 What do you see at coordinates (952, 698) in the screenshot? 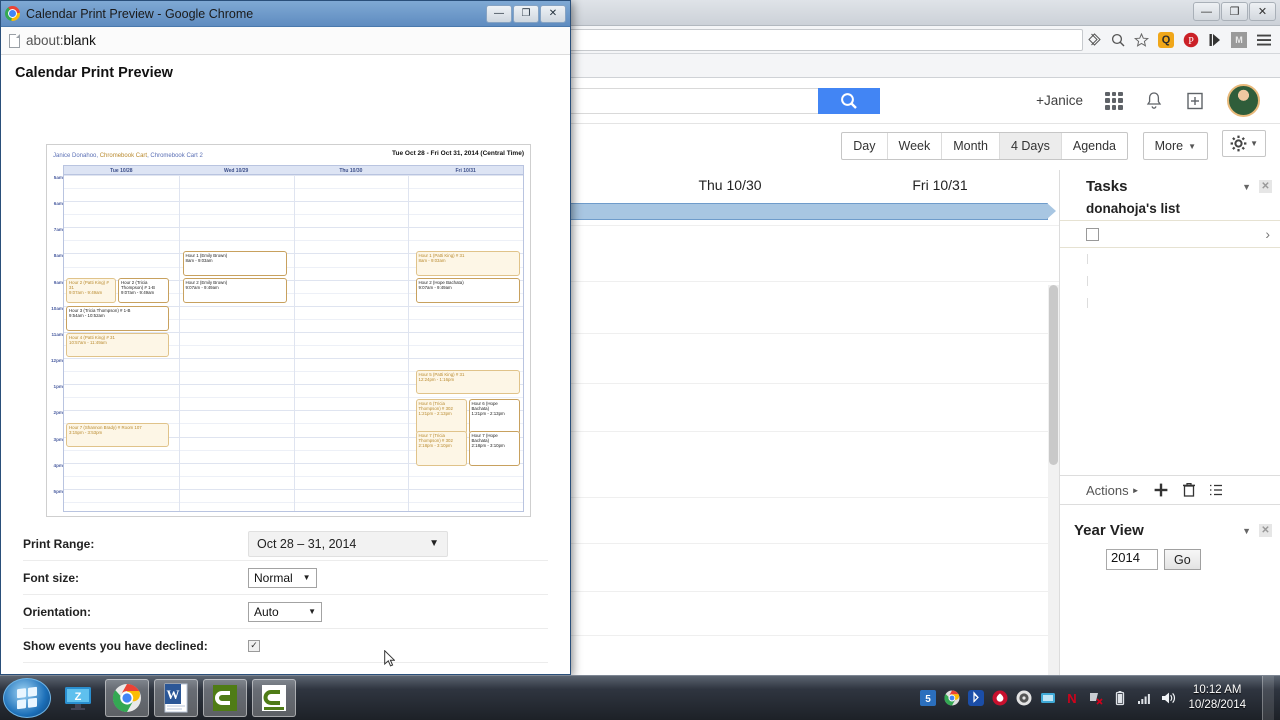
I see `chrome-tray-icon` at bounding box center [952, 698].